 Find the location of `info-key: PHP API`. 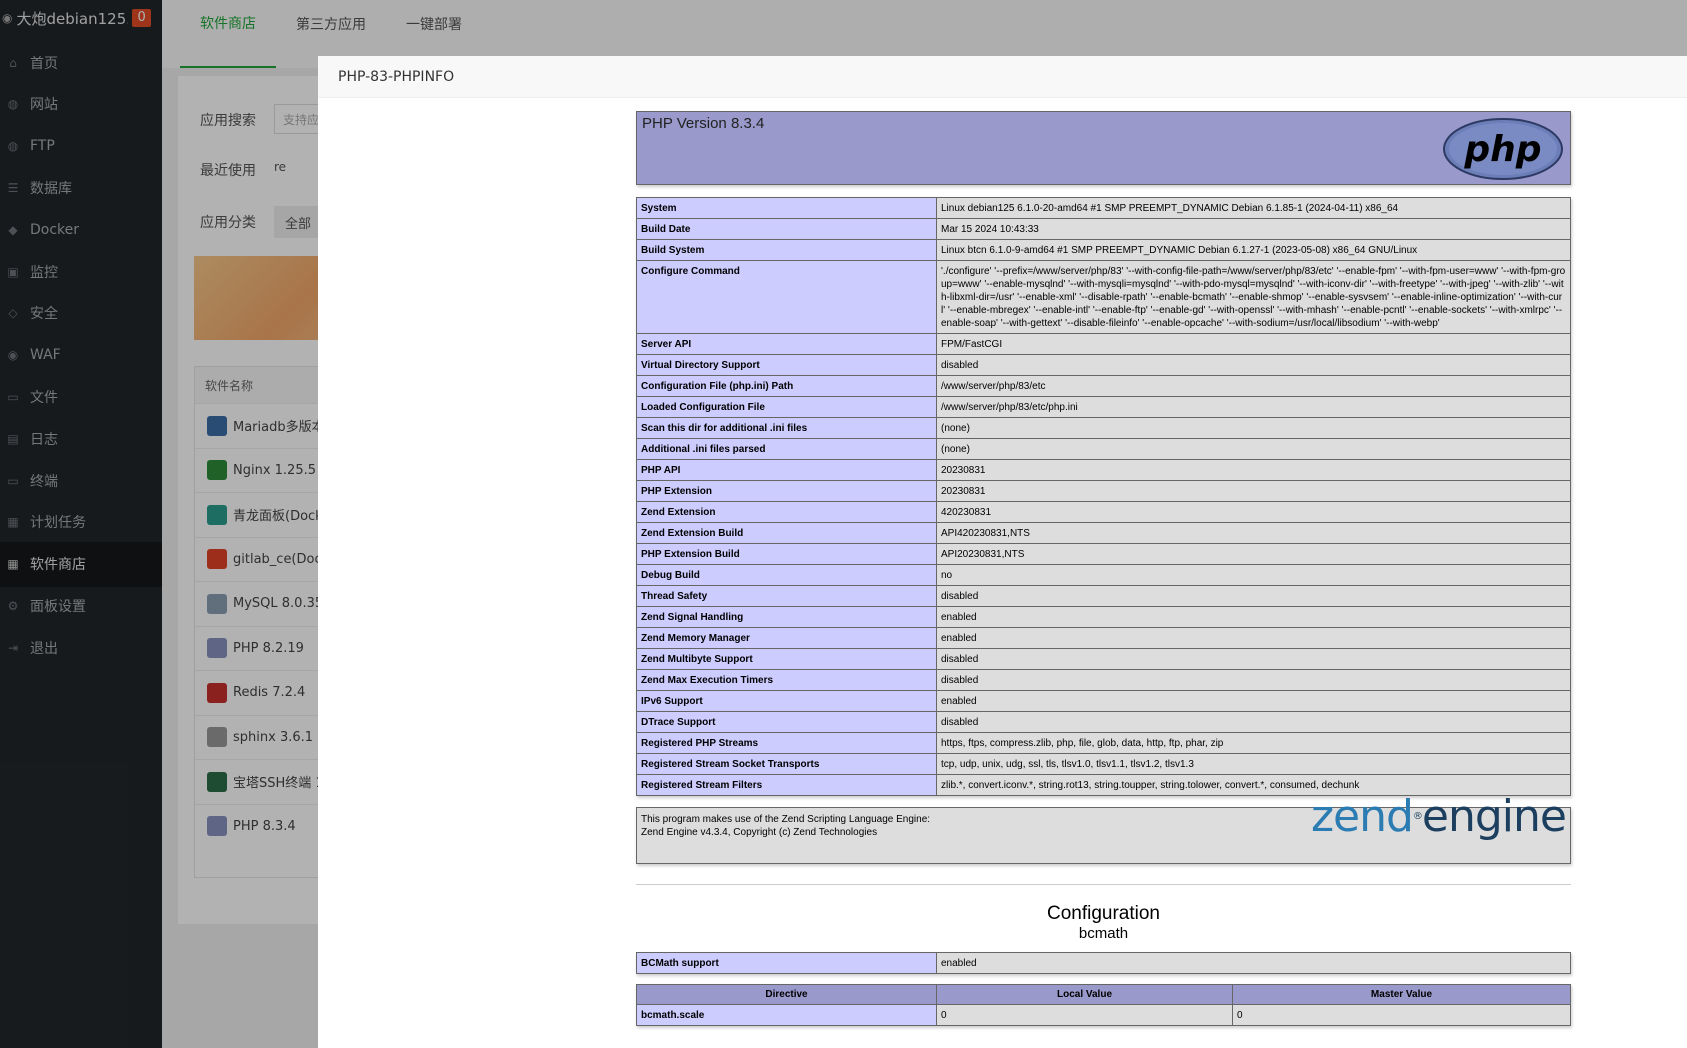

info-key: PHP API is located at coordinates (786, 470).